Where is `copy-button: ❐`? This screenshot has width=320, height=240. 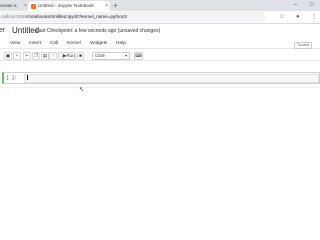
copy-button: ❐ is located at coordinates (36, 56).